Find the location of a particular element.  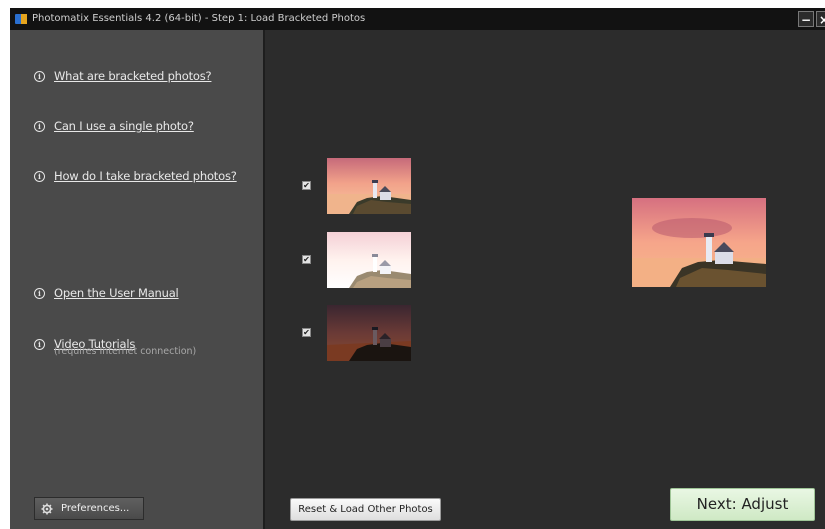

lighthouse-preview-image is located at coordinates (699, 242).